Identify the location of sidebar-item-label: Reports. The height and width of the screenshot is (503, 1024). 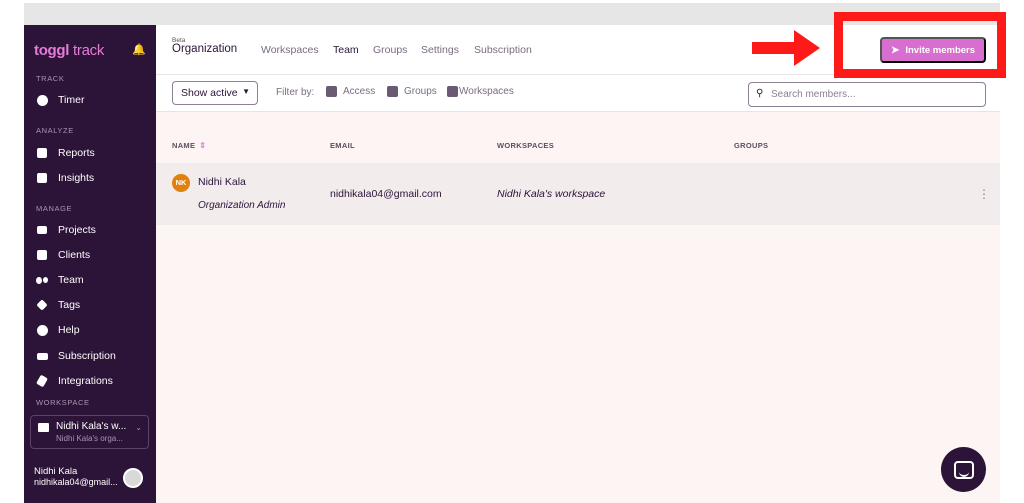
(76, 153).